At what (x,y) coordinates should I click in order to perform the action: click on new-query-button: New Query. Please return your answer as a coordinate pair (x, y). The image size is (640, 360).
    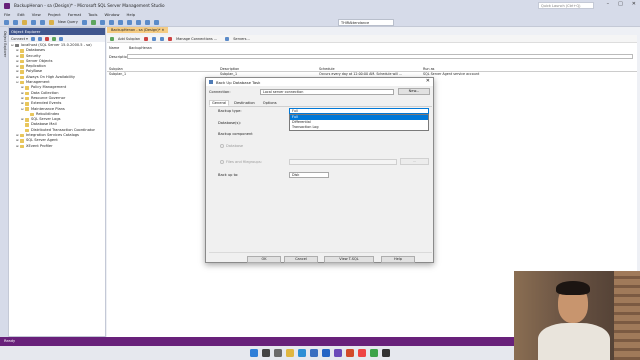
    Looking at the image, I should click on (68, 22).